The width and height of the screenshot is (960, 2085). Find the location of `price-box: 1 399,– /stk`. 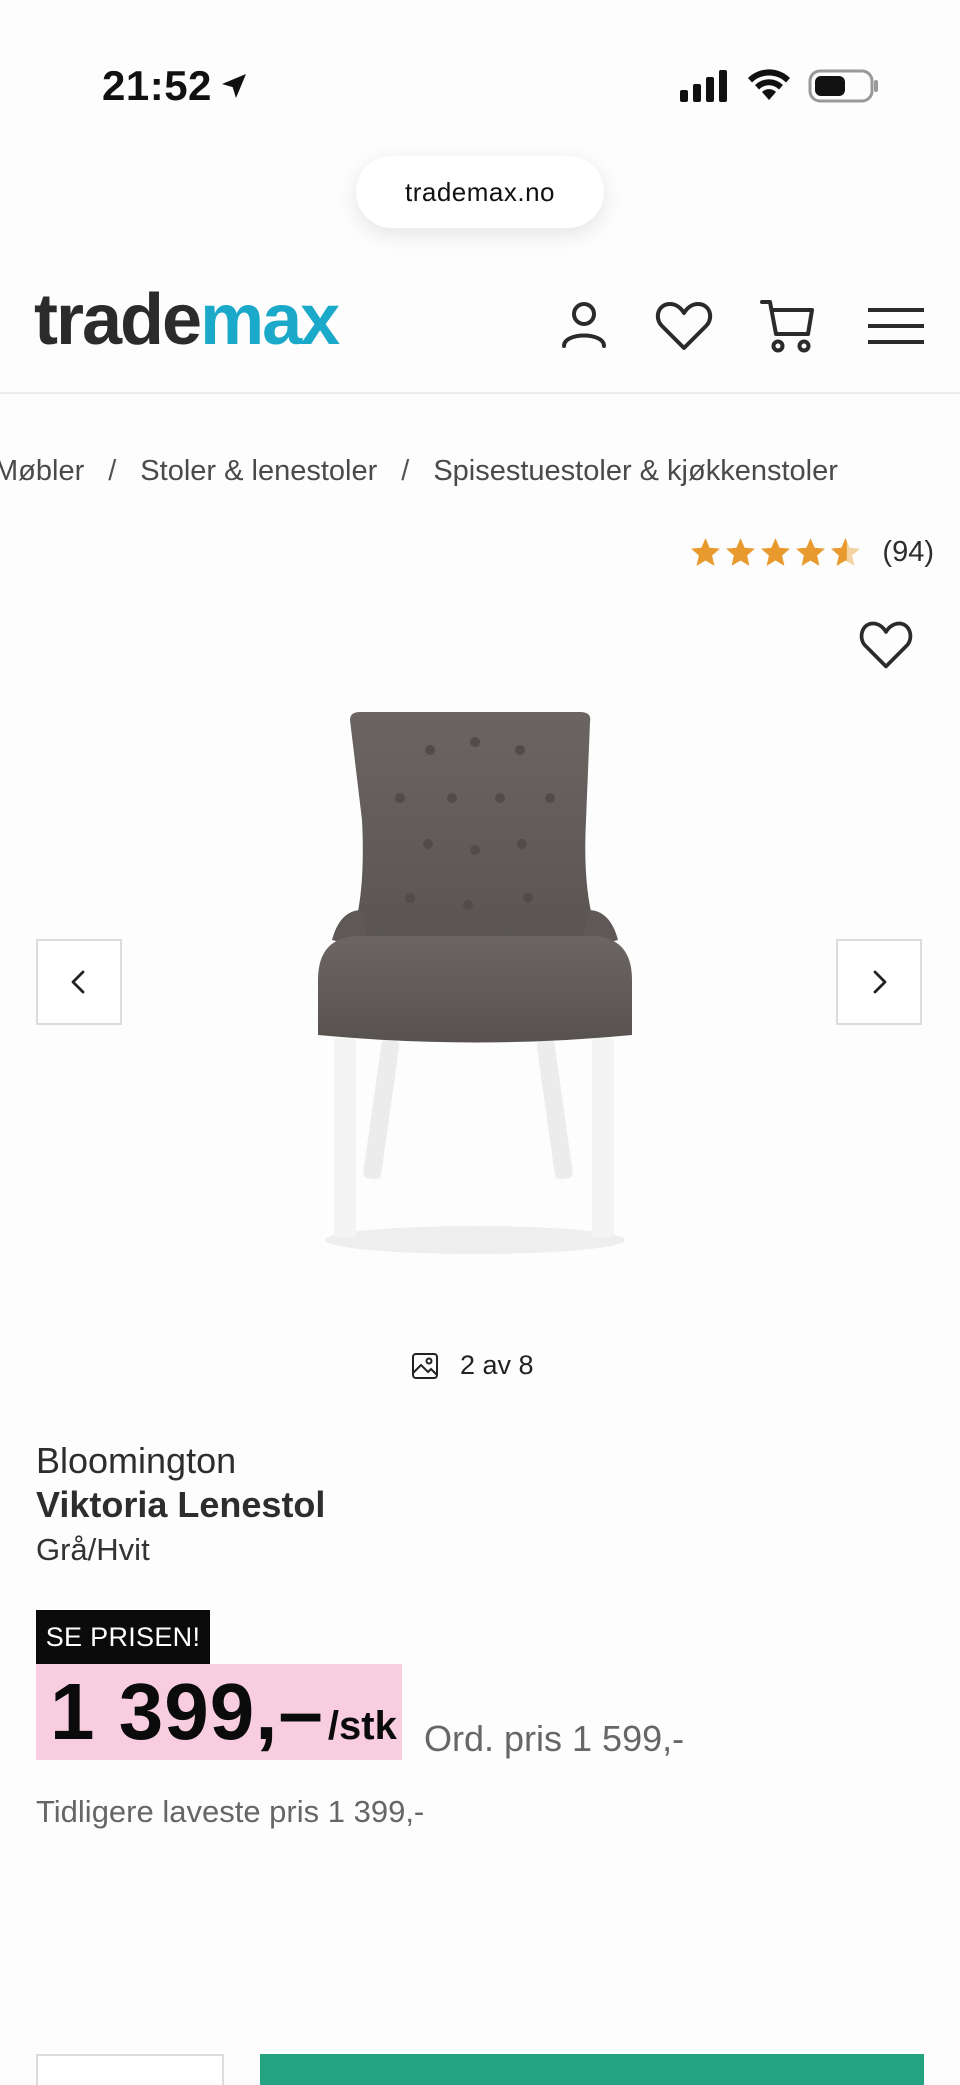

price-box: 1 399,– /stk is located at coordinates (219, 1712).